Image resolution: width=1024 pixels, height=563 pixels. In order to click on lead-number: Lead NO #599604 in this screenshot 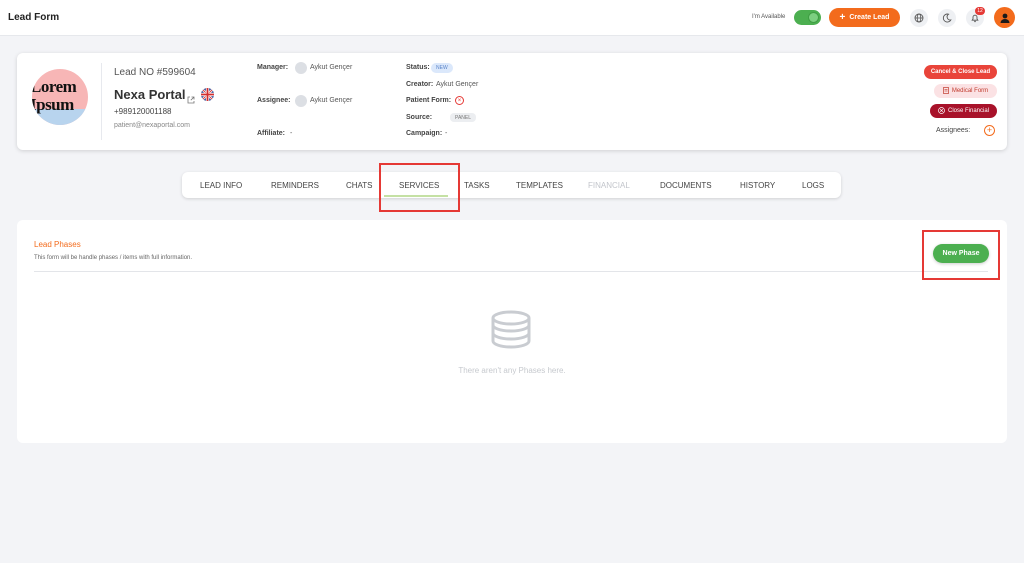, I will do `click(155, 72)`.